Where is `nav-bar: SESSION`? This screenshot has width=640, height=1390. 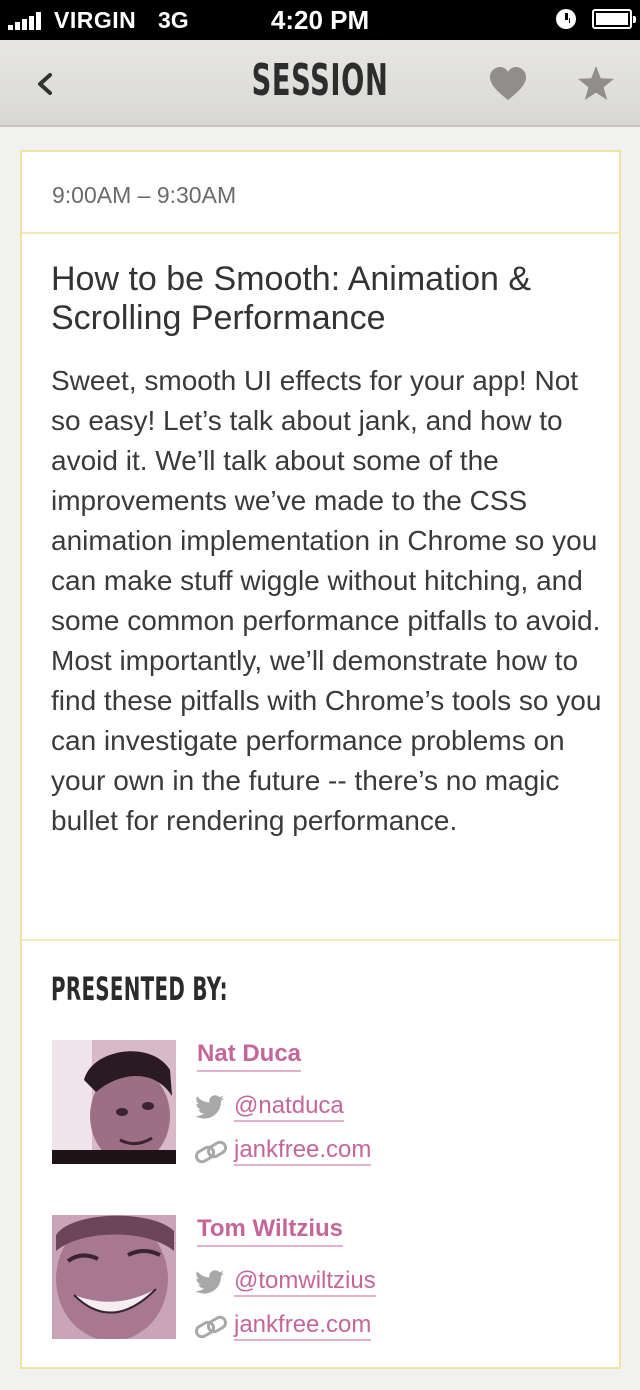
nav-bar: SESSION is located at coordinates (320, 83).